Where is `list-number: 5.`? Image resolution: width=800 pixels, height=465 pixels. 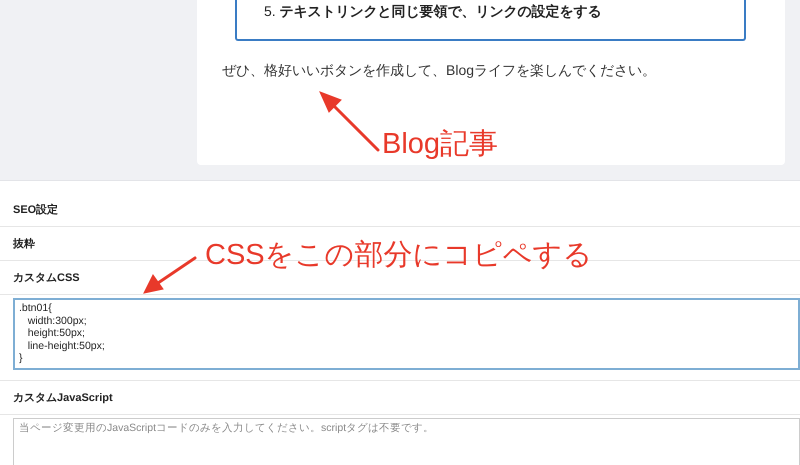
list-number: 5. is located at coordinates (270, 11).